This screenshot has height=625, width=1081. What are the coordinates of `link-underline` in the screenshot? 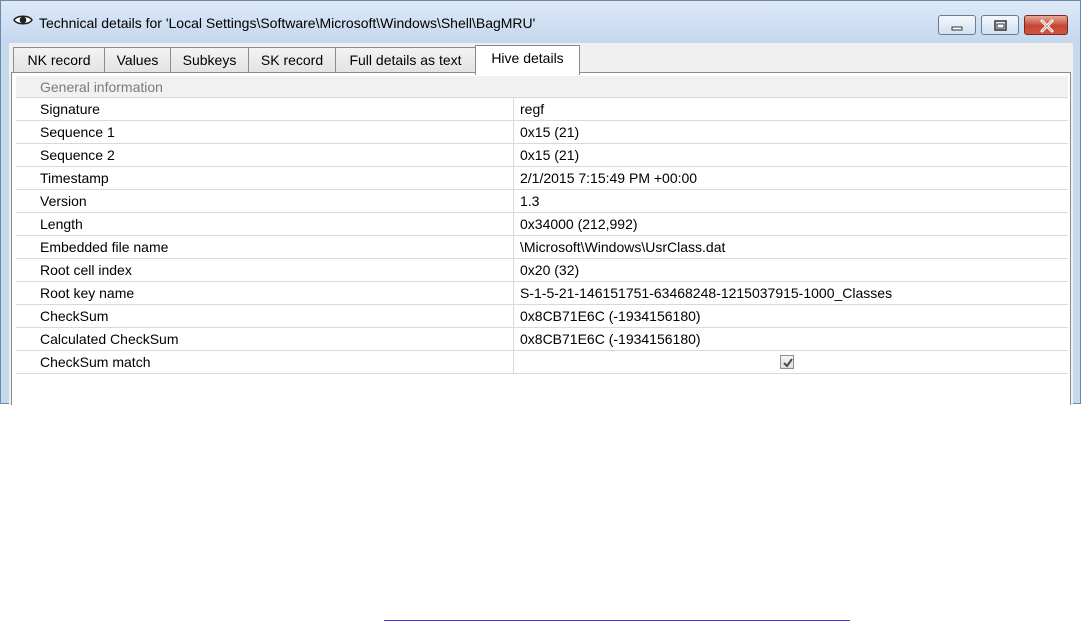 It's located at (617, 620).